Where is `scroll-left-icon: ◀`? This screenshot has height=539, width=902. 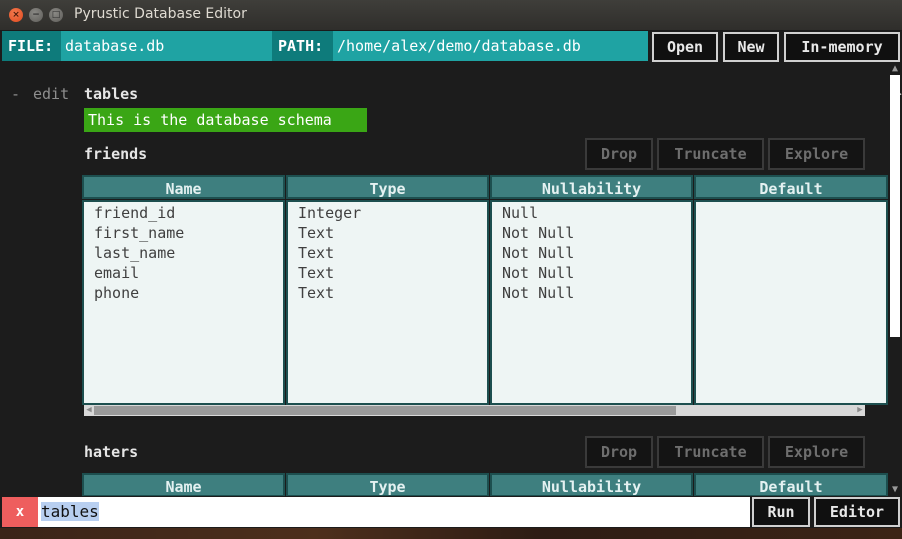
scroll-left-icon: ◀ is located at coordinates (89, 410).